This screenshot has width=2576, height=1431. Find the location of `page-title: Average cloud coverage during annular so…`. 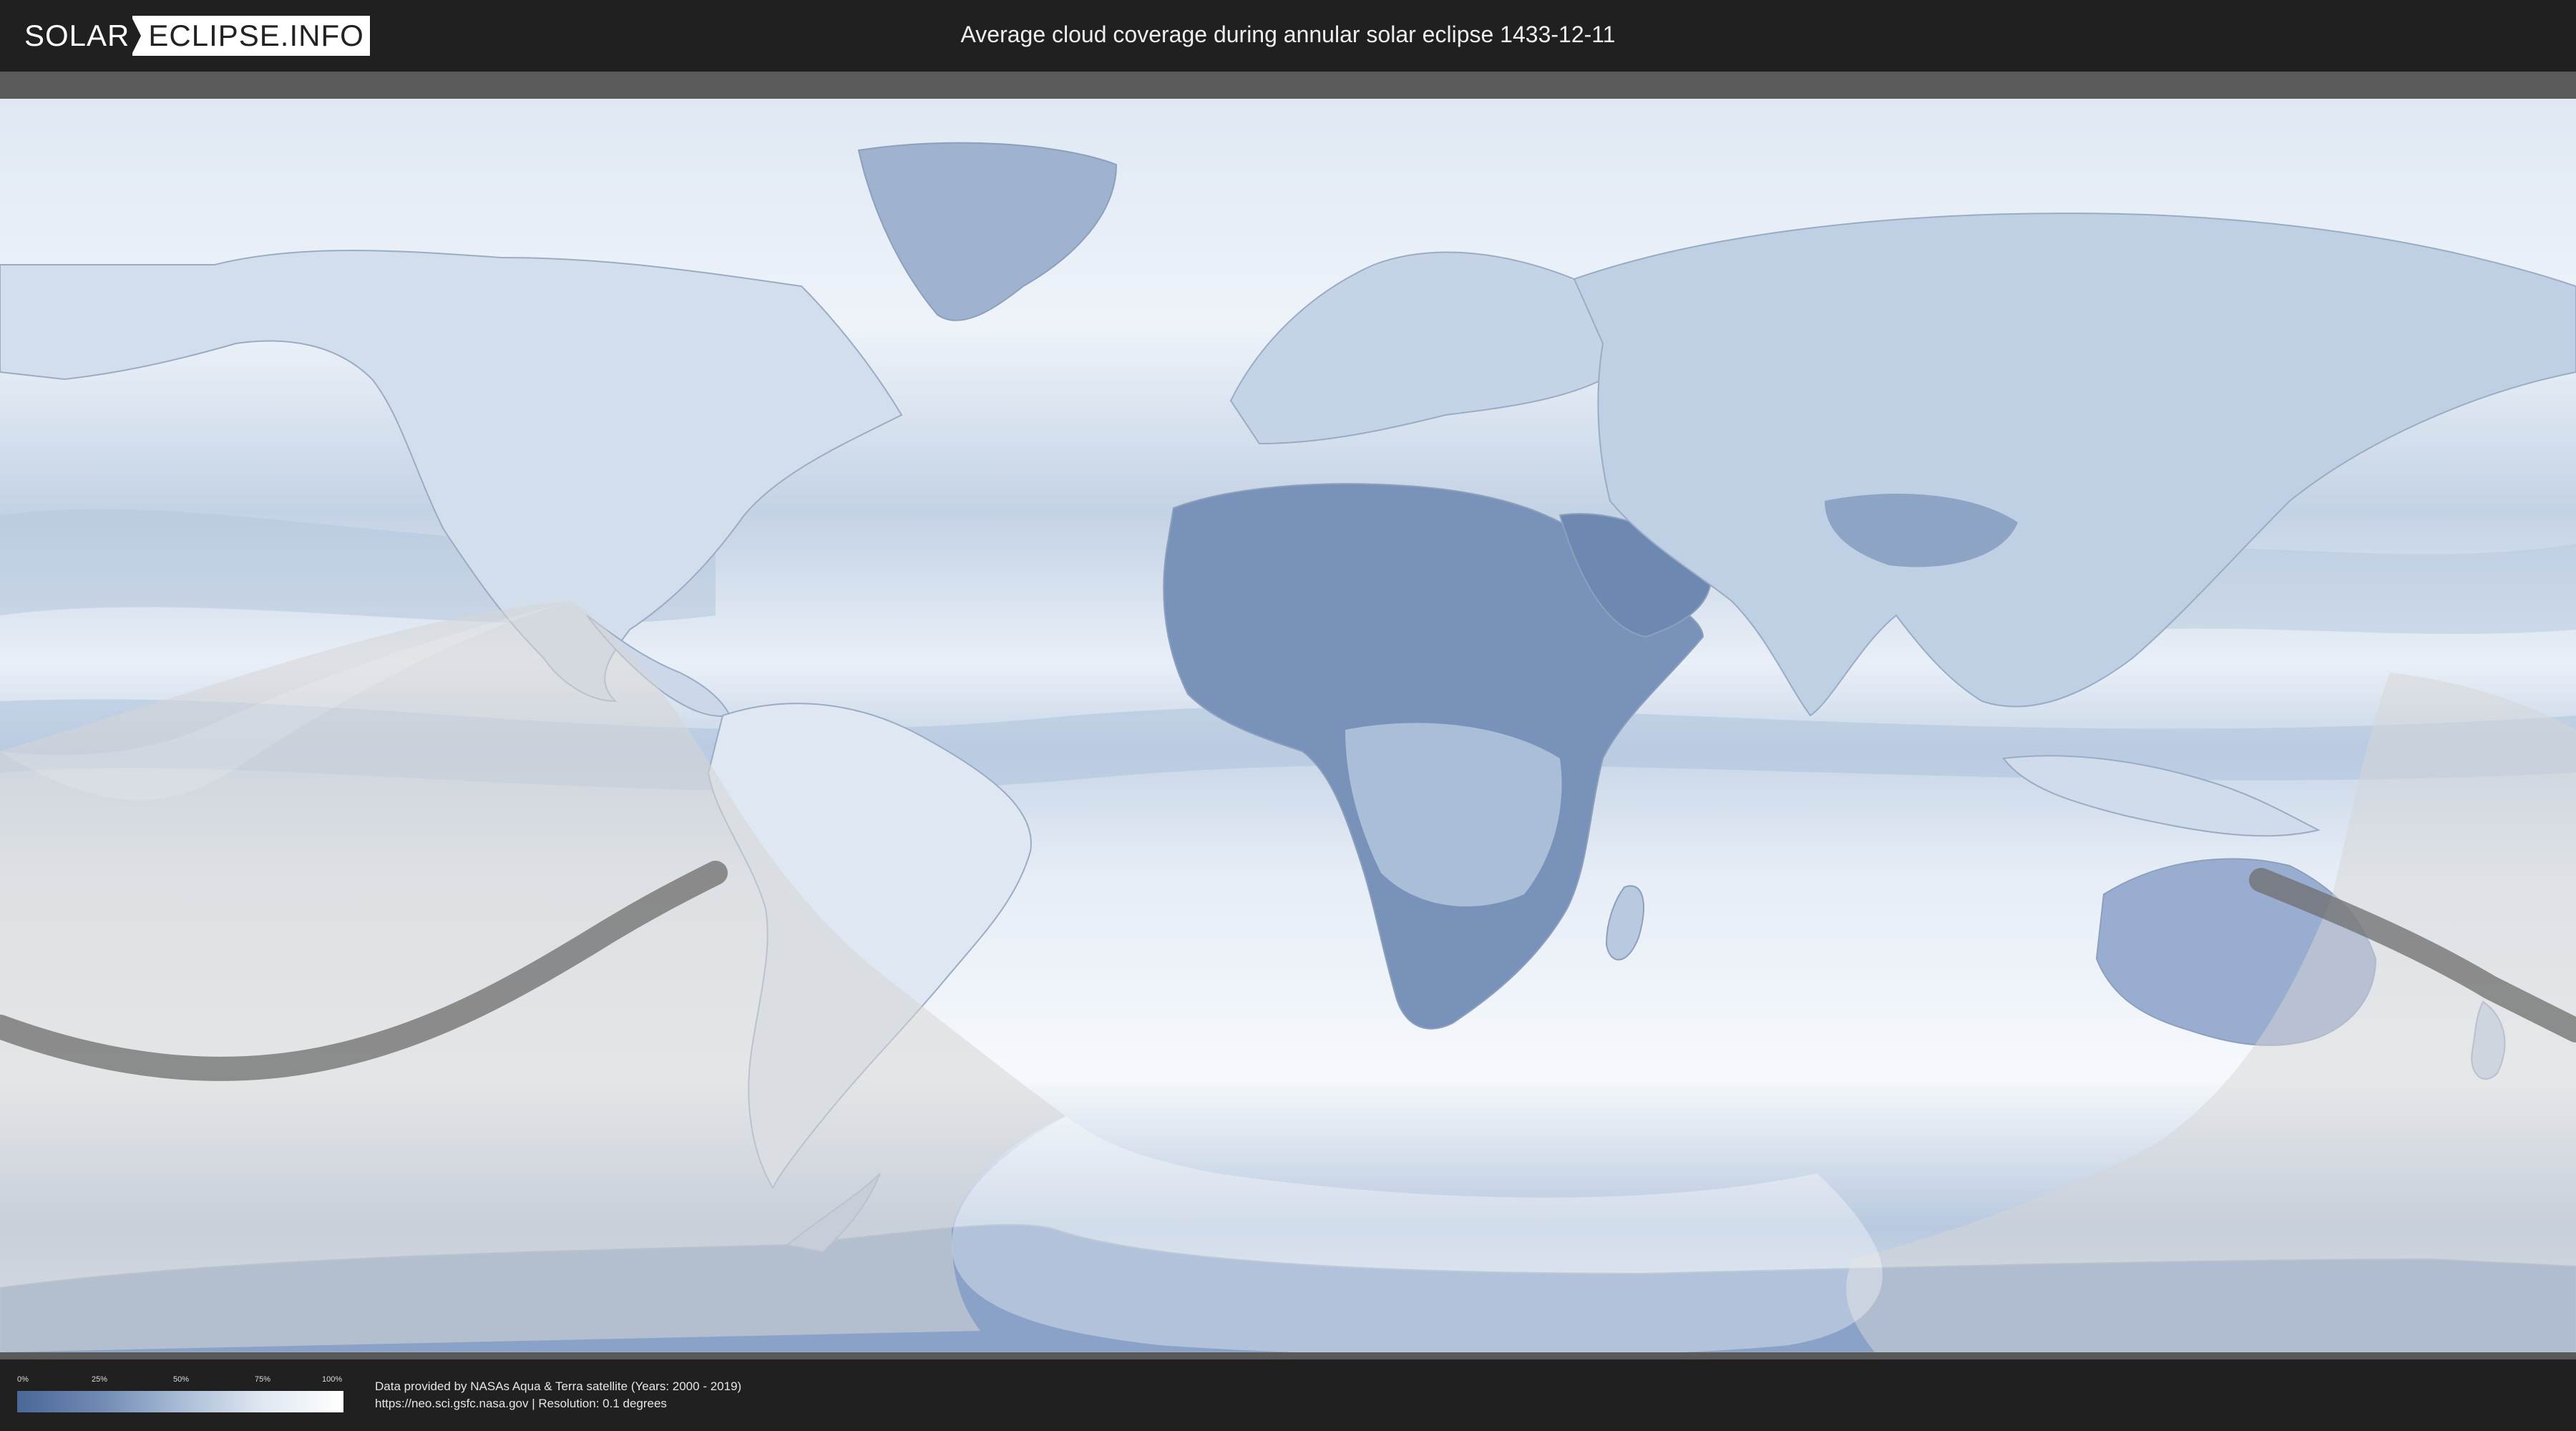

page-title: Average cloud coverage during annular so… is located at coordinates (1288, 34).